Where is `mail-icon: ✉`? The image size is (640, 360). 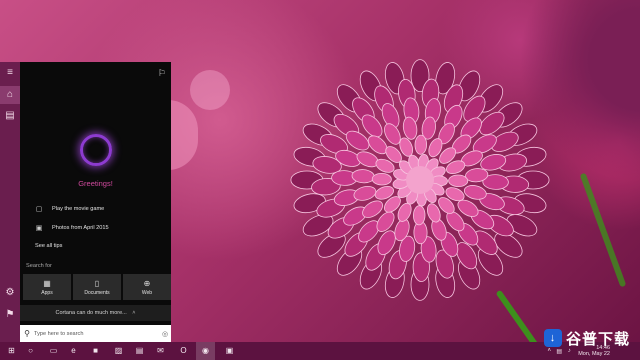 mail-icon: ✉ is located at coordinates (160, 351).